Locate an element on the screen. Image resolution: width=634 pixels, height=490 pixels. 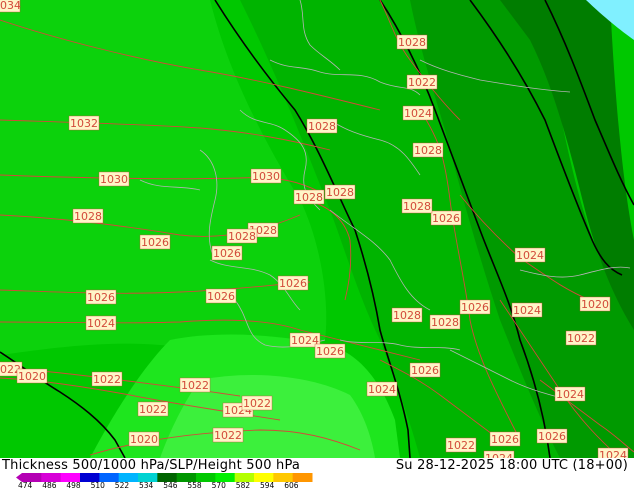
pressure-label-l38: 1026 is located at coordinates (425, 370).